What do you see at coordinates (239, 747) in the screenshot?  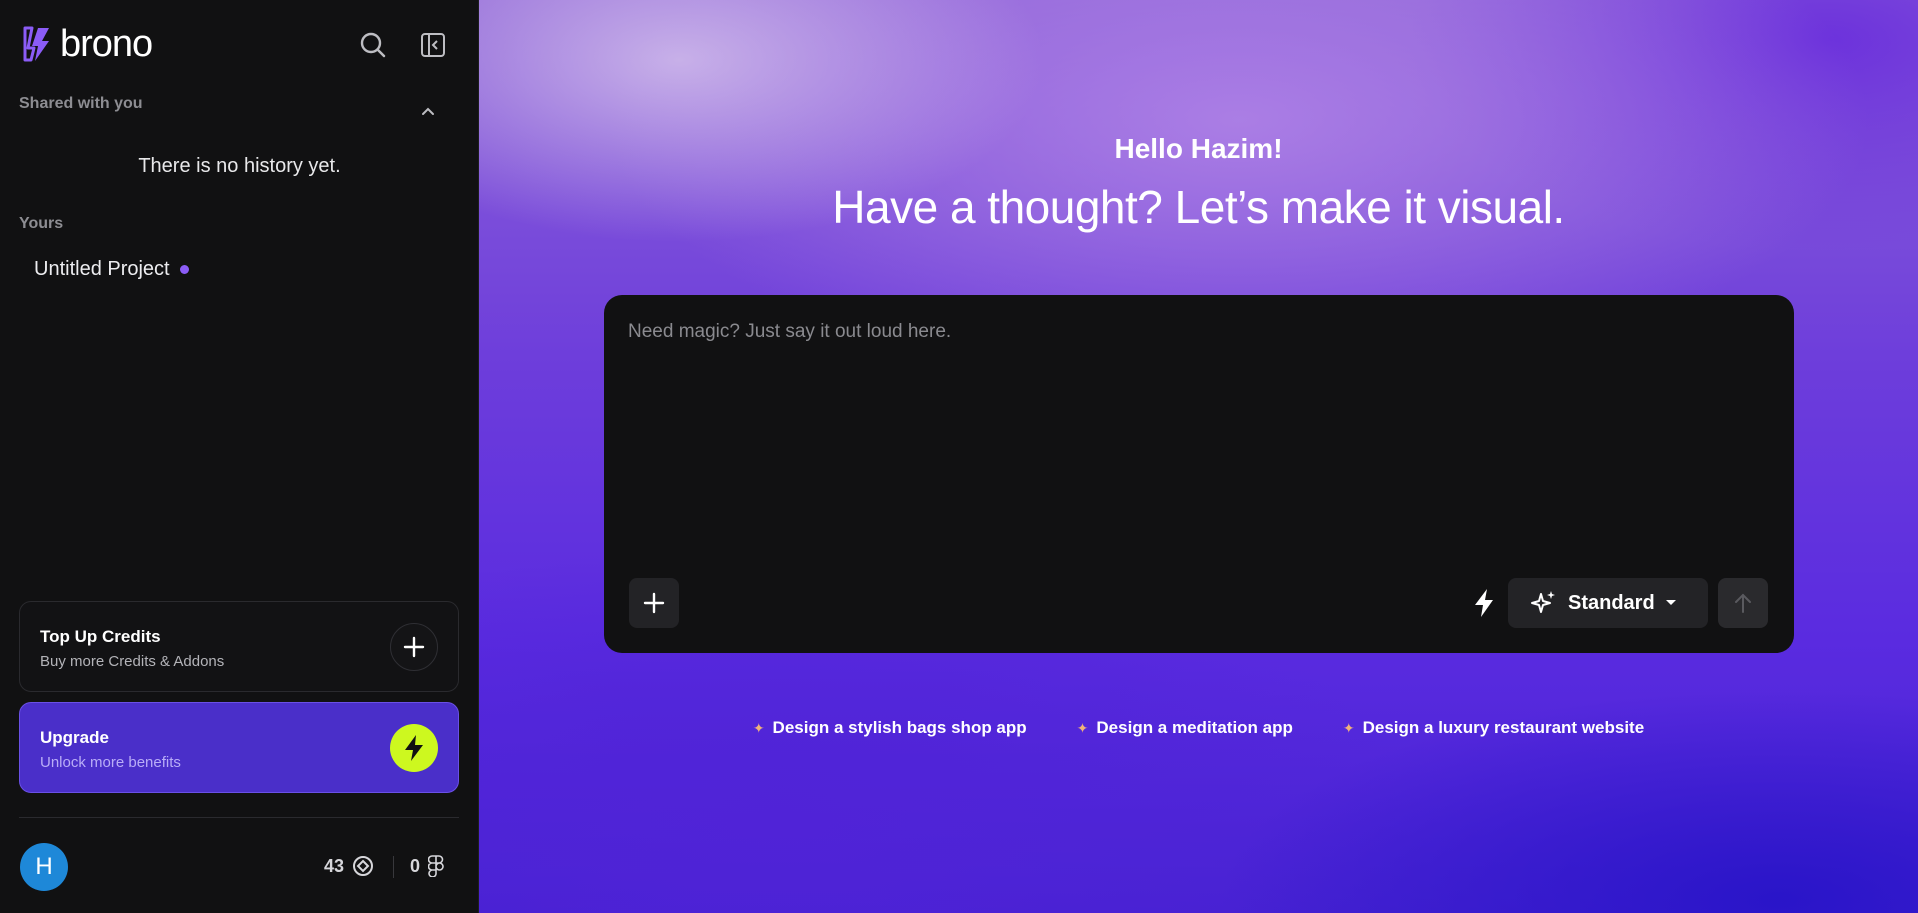 I see `upgrade-card: Upgrade Unlock more benefits` at bounding box center [239, 747].